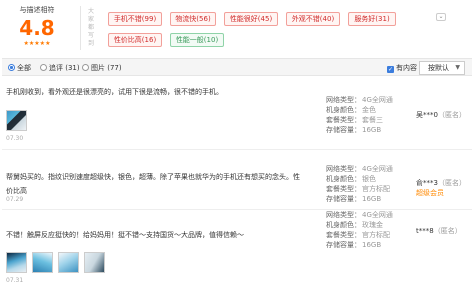 Image resolution: width=474 pixels, height=296 pixels. I want to click on filter-all-radio: 全部, so click(19, 68).